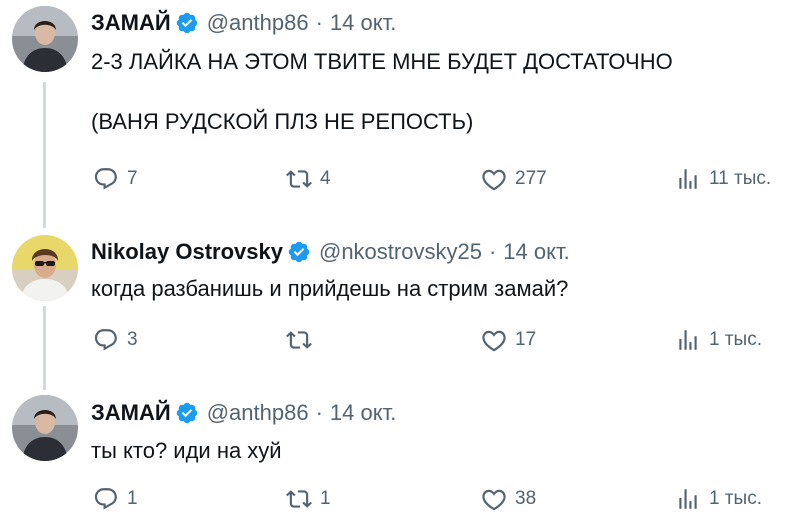  I want to click on retweet-button: 1, so click(308, 499).